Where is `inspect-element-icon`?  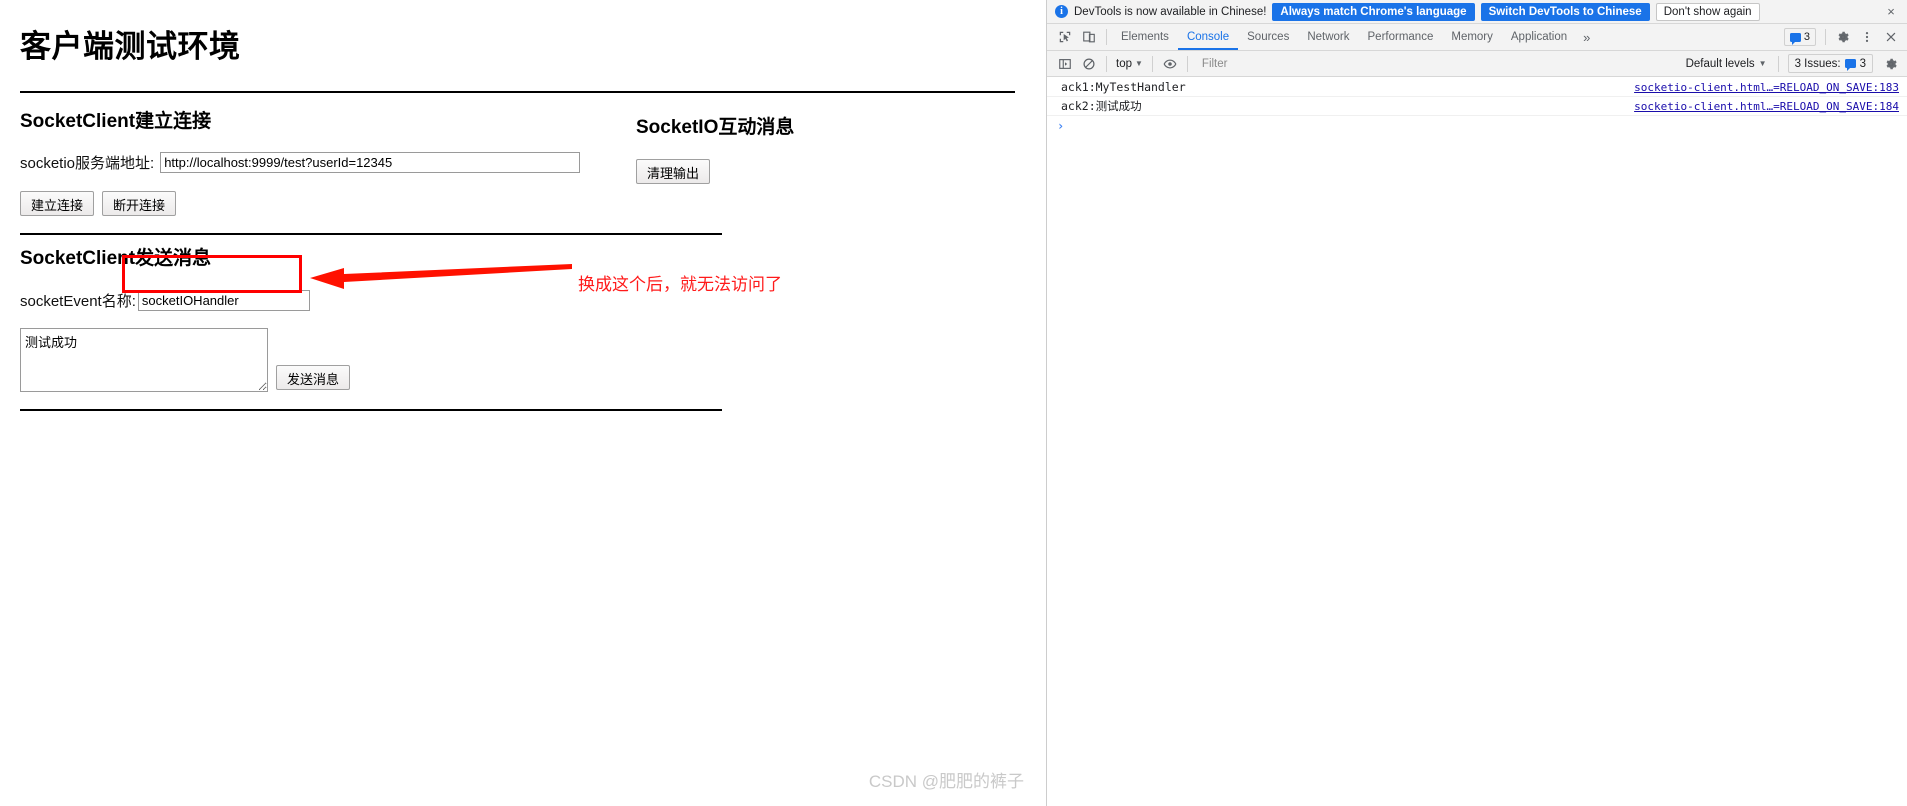
inspect-element-icon is located at coordinates (1065, 37).